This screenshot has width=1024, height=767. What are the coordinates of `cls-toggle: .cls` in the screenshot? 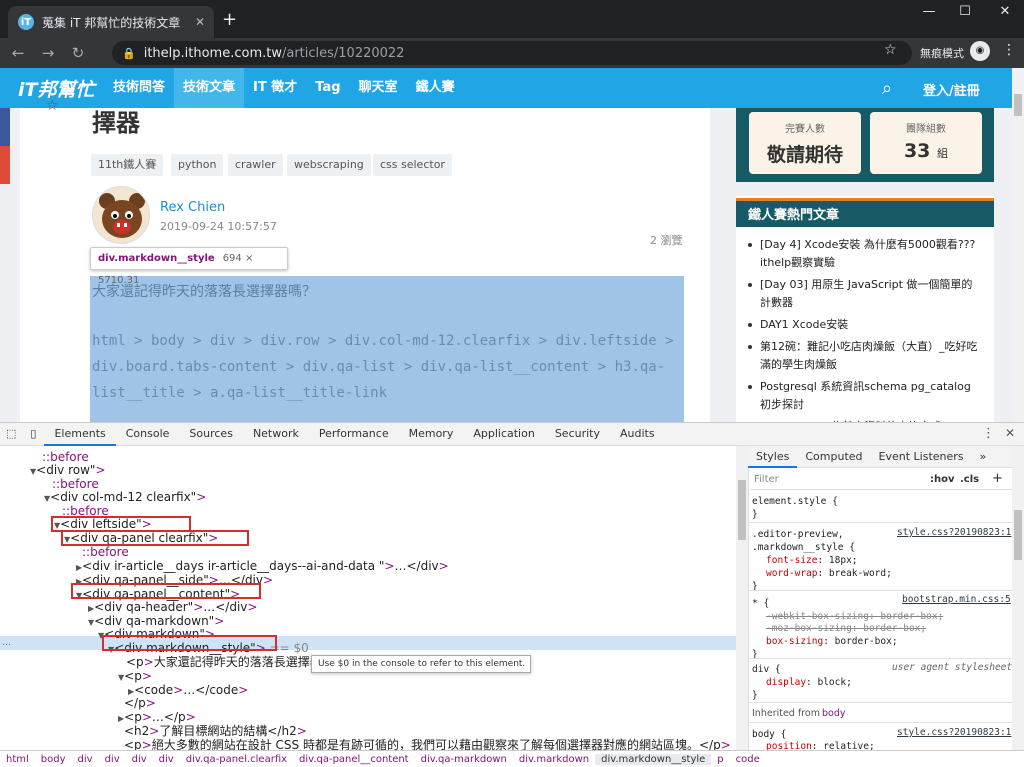 It's located at (969, 479).